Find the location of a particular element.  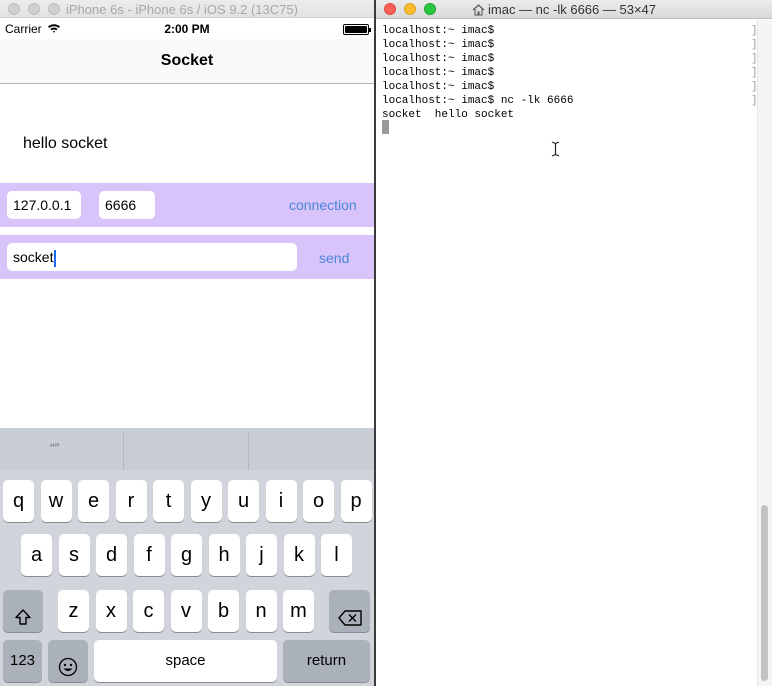

ios-status-bar: Carrier 2:00 PM is located at coordinates (187, 29).